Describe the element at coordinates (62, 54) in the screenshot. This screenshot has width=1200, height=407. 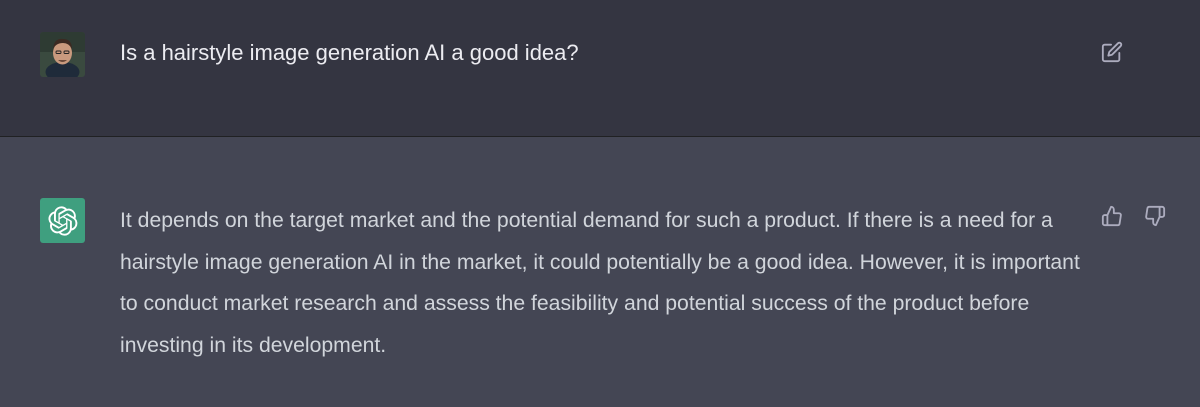
I see `user-avatar` at that location.